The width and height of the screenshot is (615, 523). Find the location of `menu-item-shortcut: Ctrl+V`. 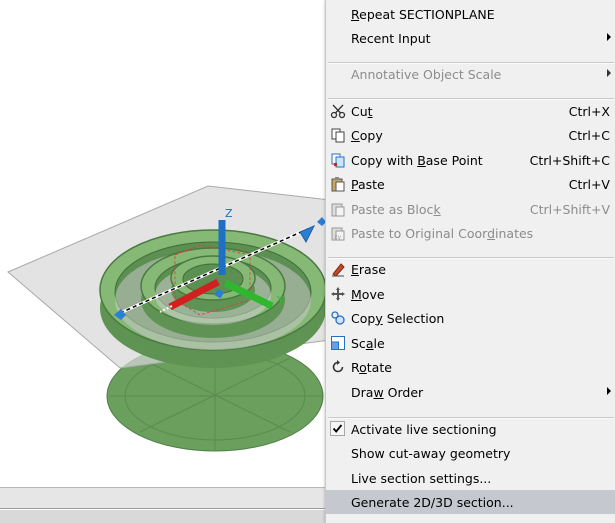

menu-item-shortcut: Ctrl+V is located at coordinates (589, 184).